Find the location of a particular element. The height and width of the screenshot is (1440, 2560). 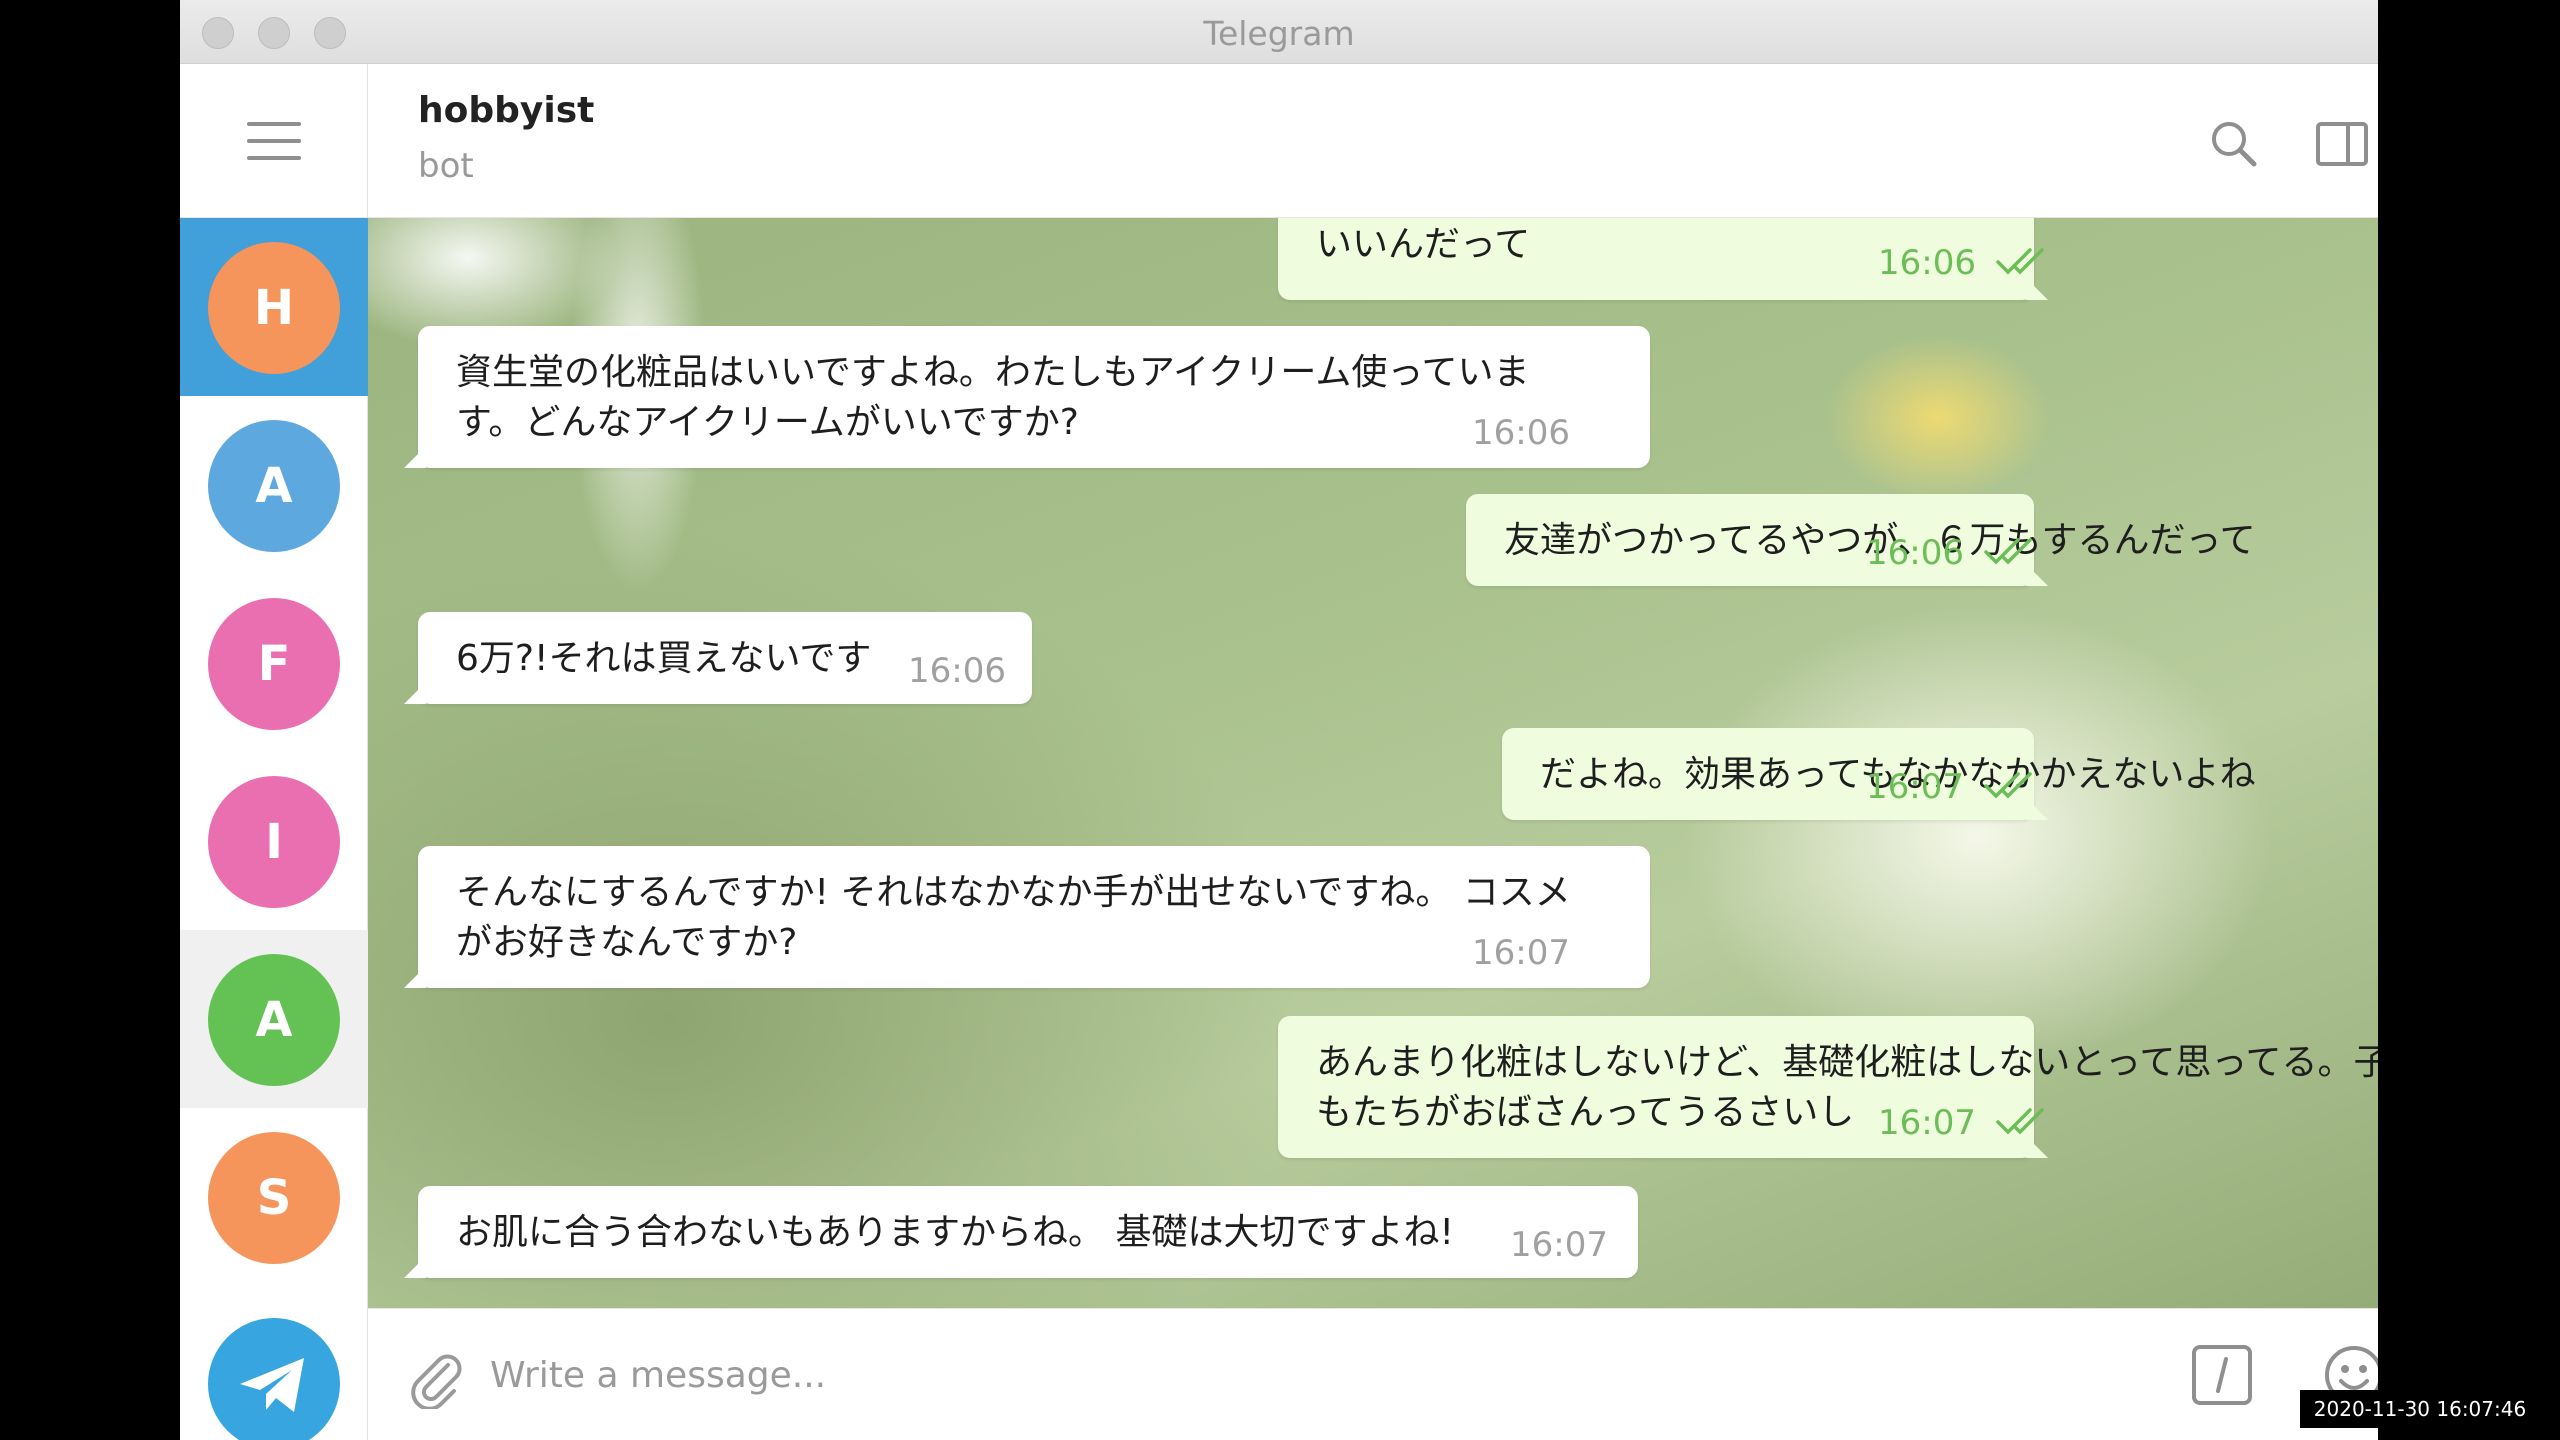

message-text: 6万?!それは買えないです is located at coordinates (663, 659).